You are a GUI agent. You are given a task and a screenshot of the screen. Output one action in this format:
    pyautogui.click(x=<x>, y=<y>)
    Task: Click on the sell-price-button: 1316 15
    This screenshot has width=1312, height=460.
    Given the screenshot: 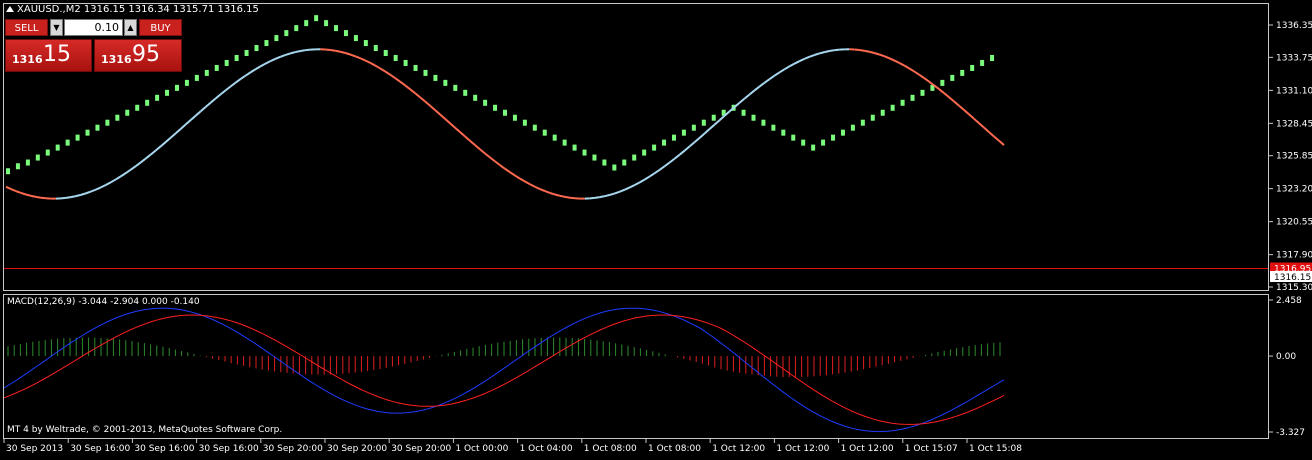 What is the action you would take?
    pyautogui.click(x=48, y=55)
    